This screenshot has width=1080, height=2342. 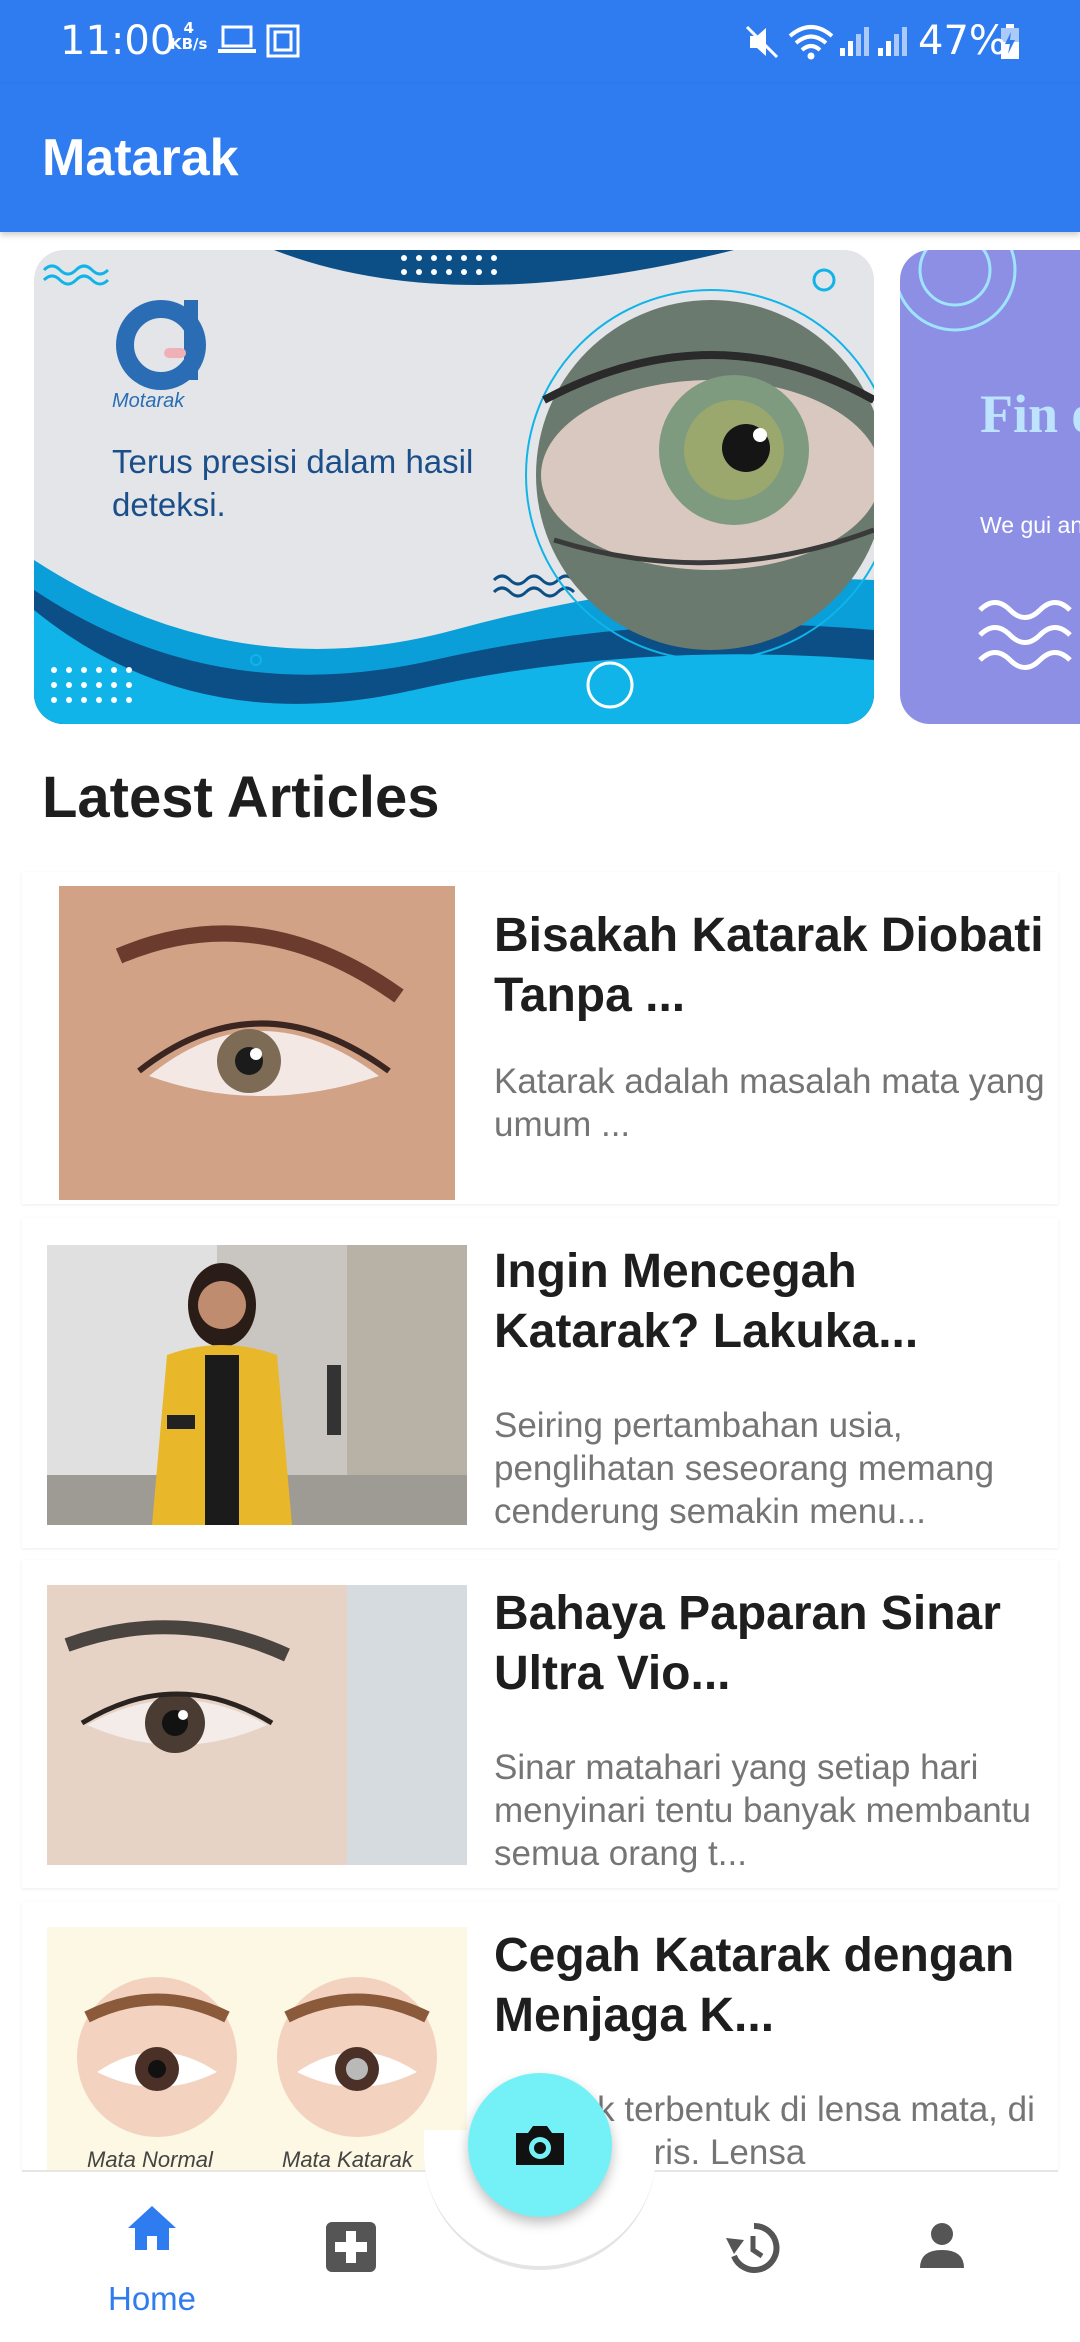 I want to click on nav-home: Home, so click(x=152, y=2257).